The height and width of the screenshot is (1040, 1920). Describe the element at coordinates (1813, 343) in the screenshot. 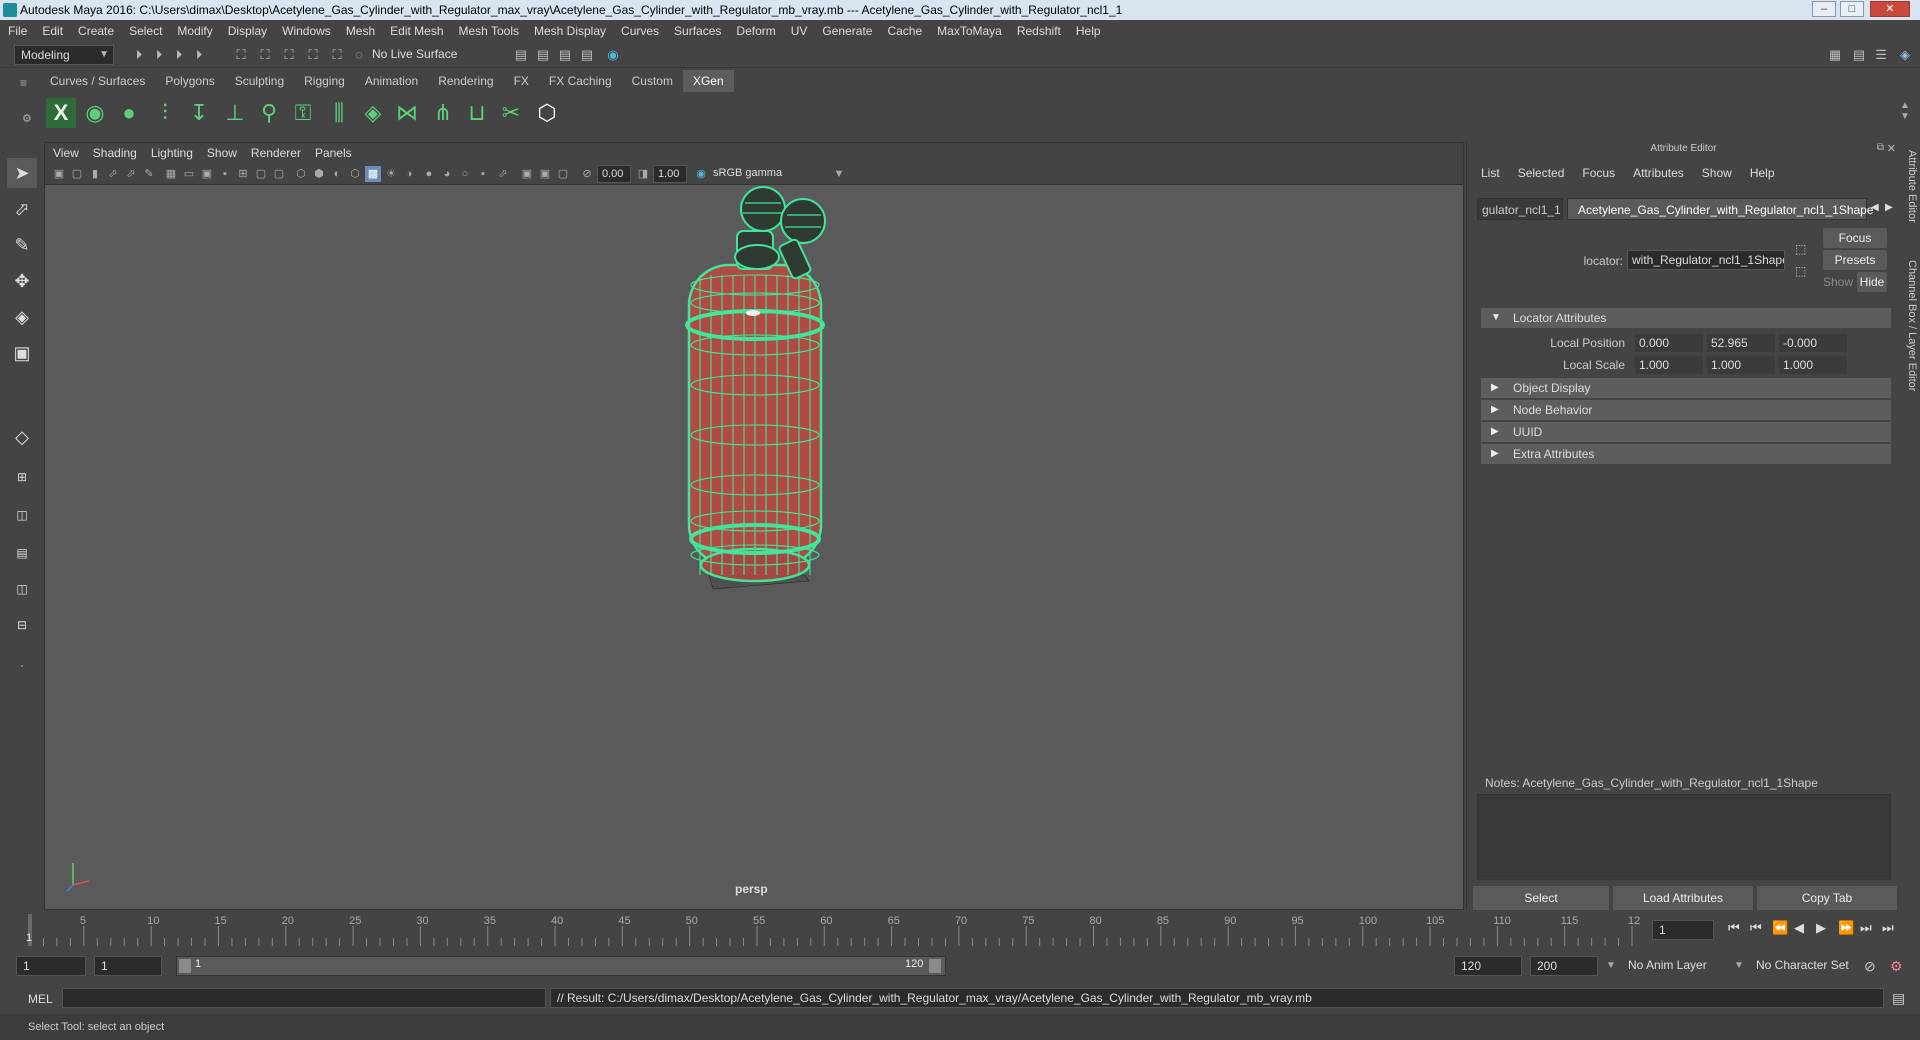

I see `local-position-z: -0.000` at that location.